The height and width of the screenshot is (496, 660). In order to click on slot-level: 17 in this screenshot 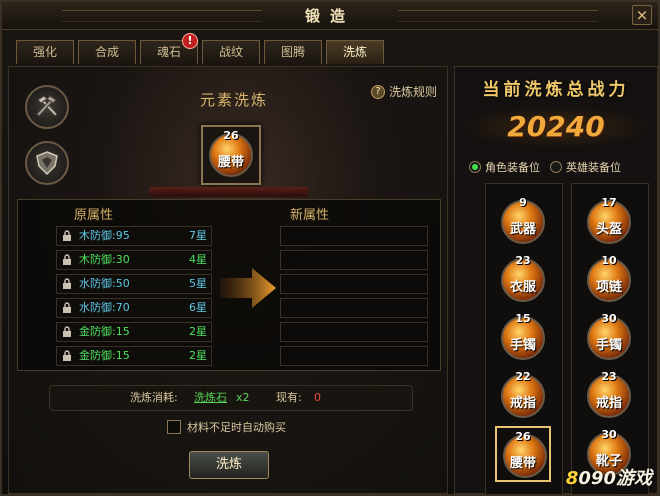, I will do `click(609, 202)`.